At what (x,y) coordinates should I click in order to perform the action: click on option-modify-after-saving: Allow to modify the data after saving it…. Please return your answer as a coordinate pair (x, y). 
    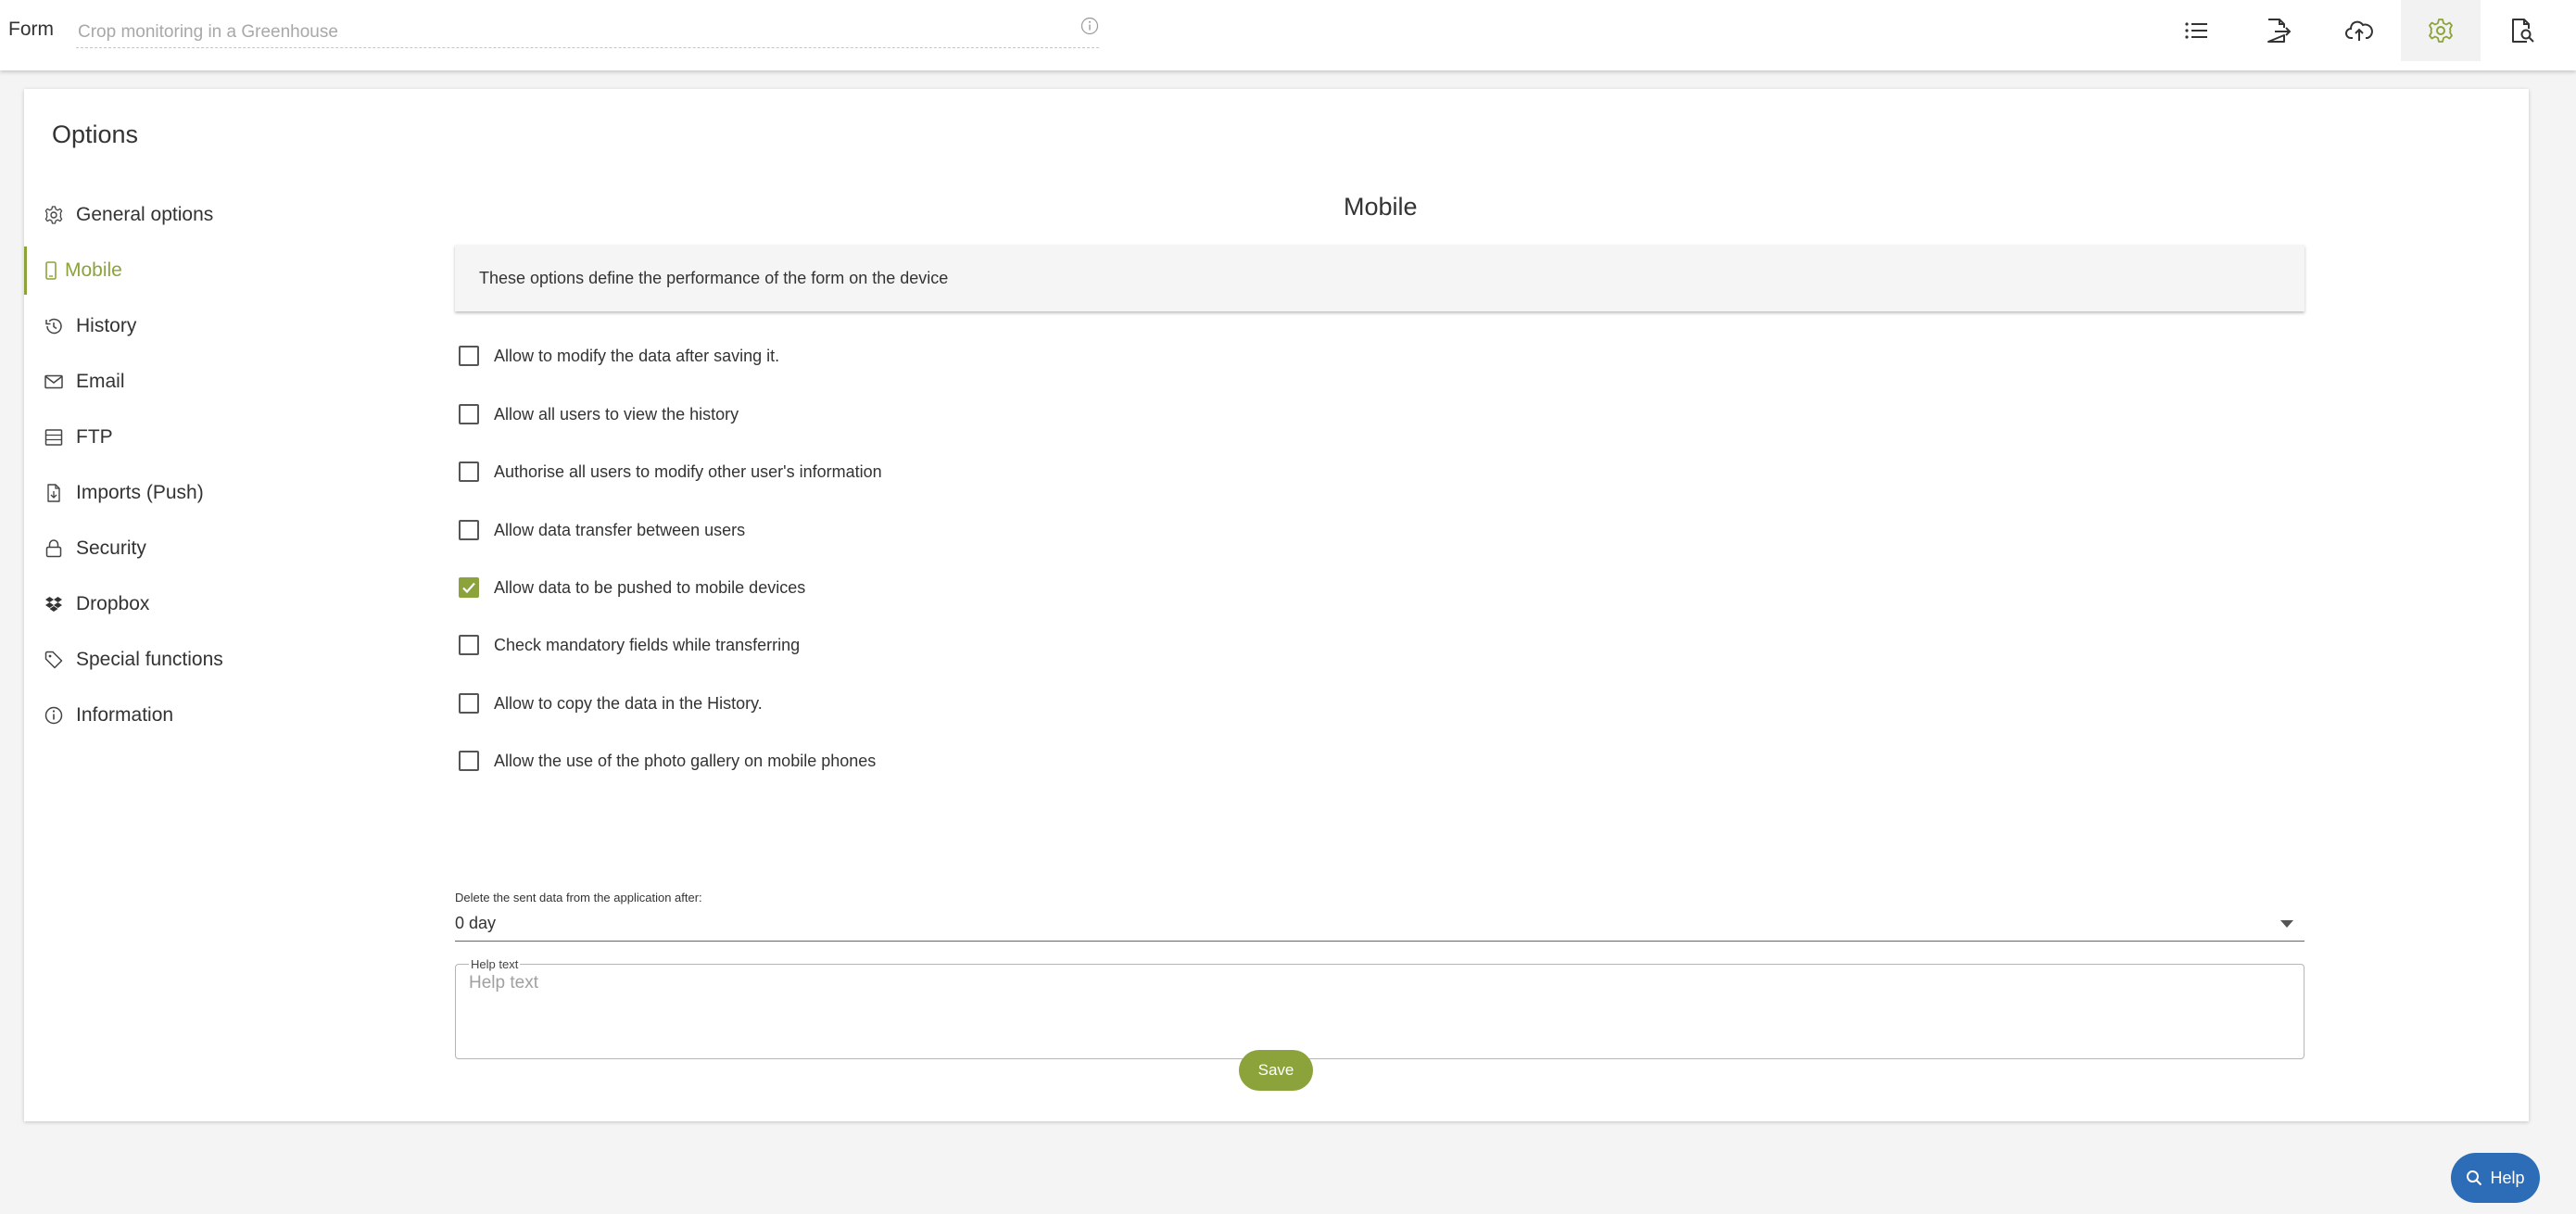
    Looking at the image, I should click on (619, 356).